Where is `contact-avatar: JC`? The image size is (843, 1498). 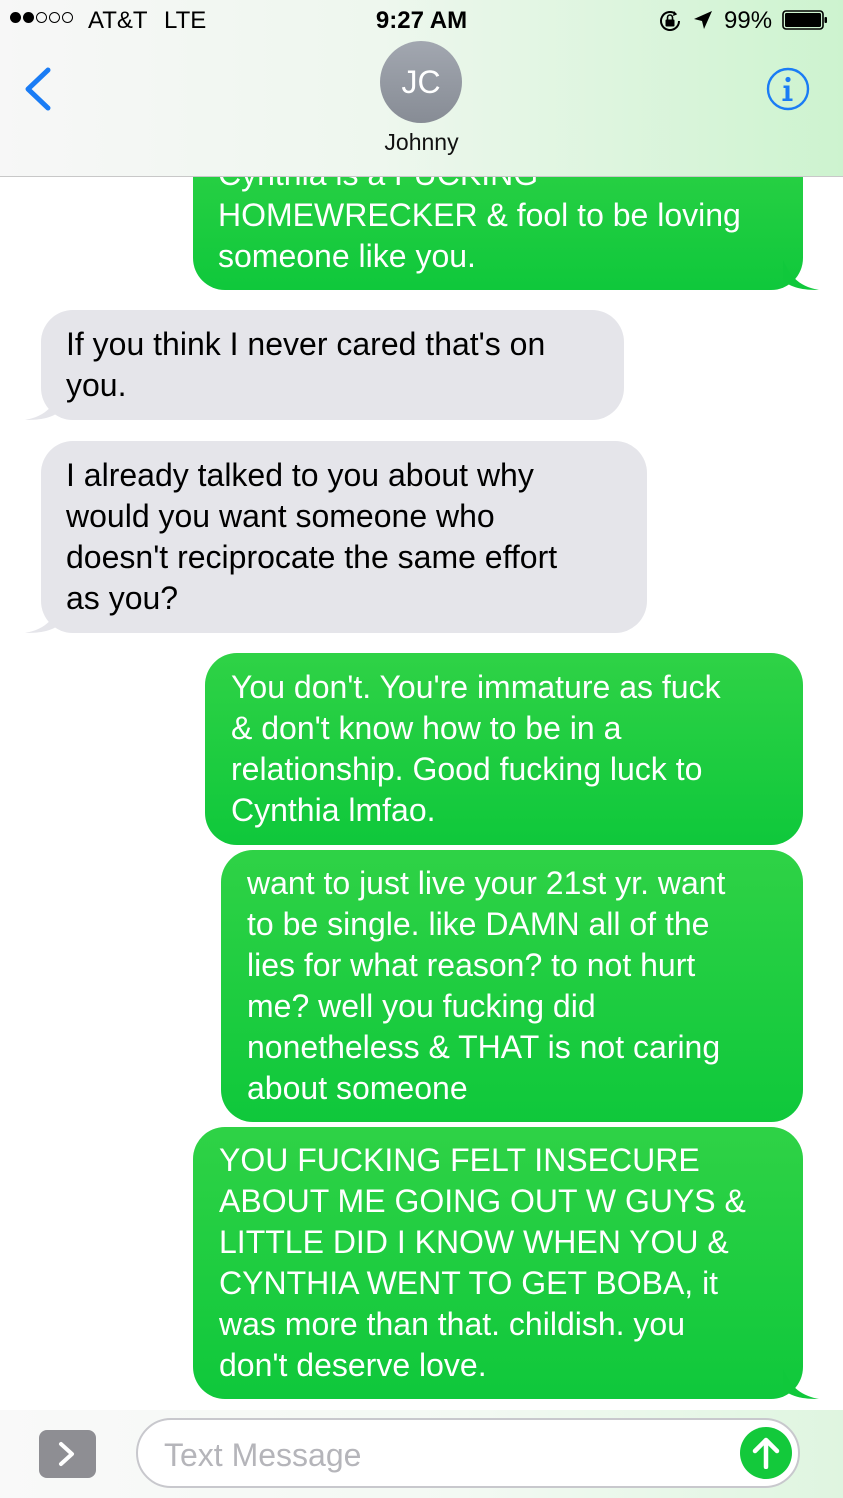
contact-avatar: JC is located at coordinates (421, 82).